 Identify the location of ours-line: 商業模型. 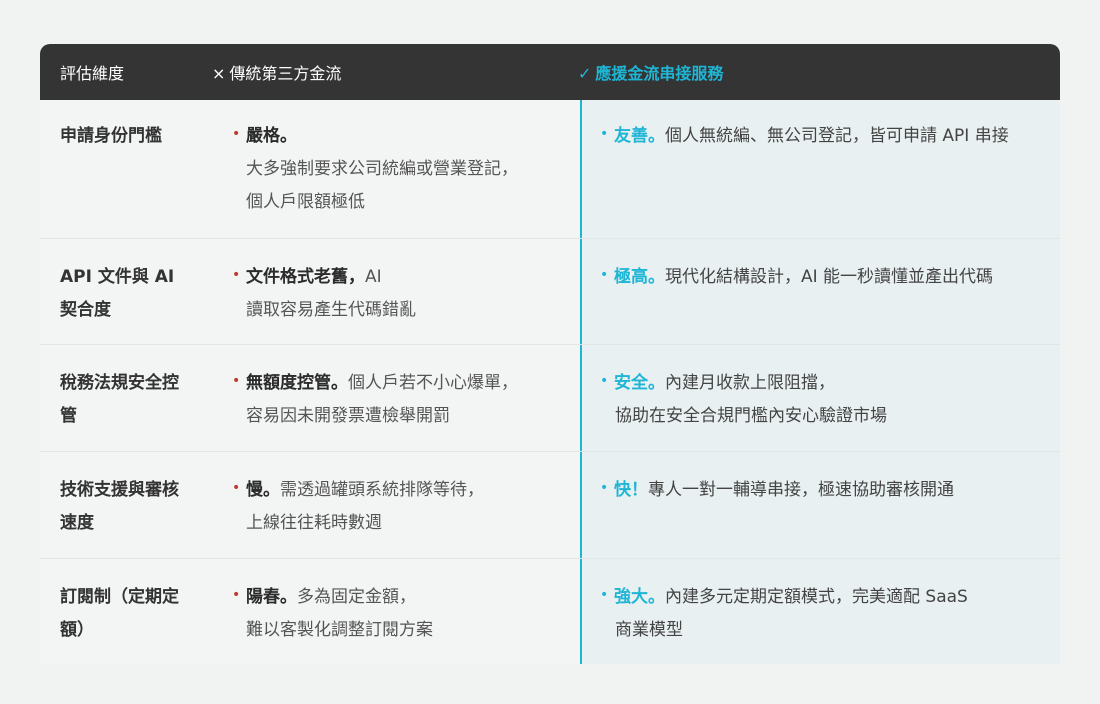
(649, 630).